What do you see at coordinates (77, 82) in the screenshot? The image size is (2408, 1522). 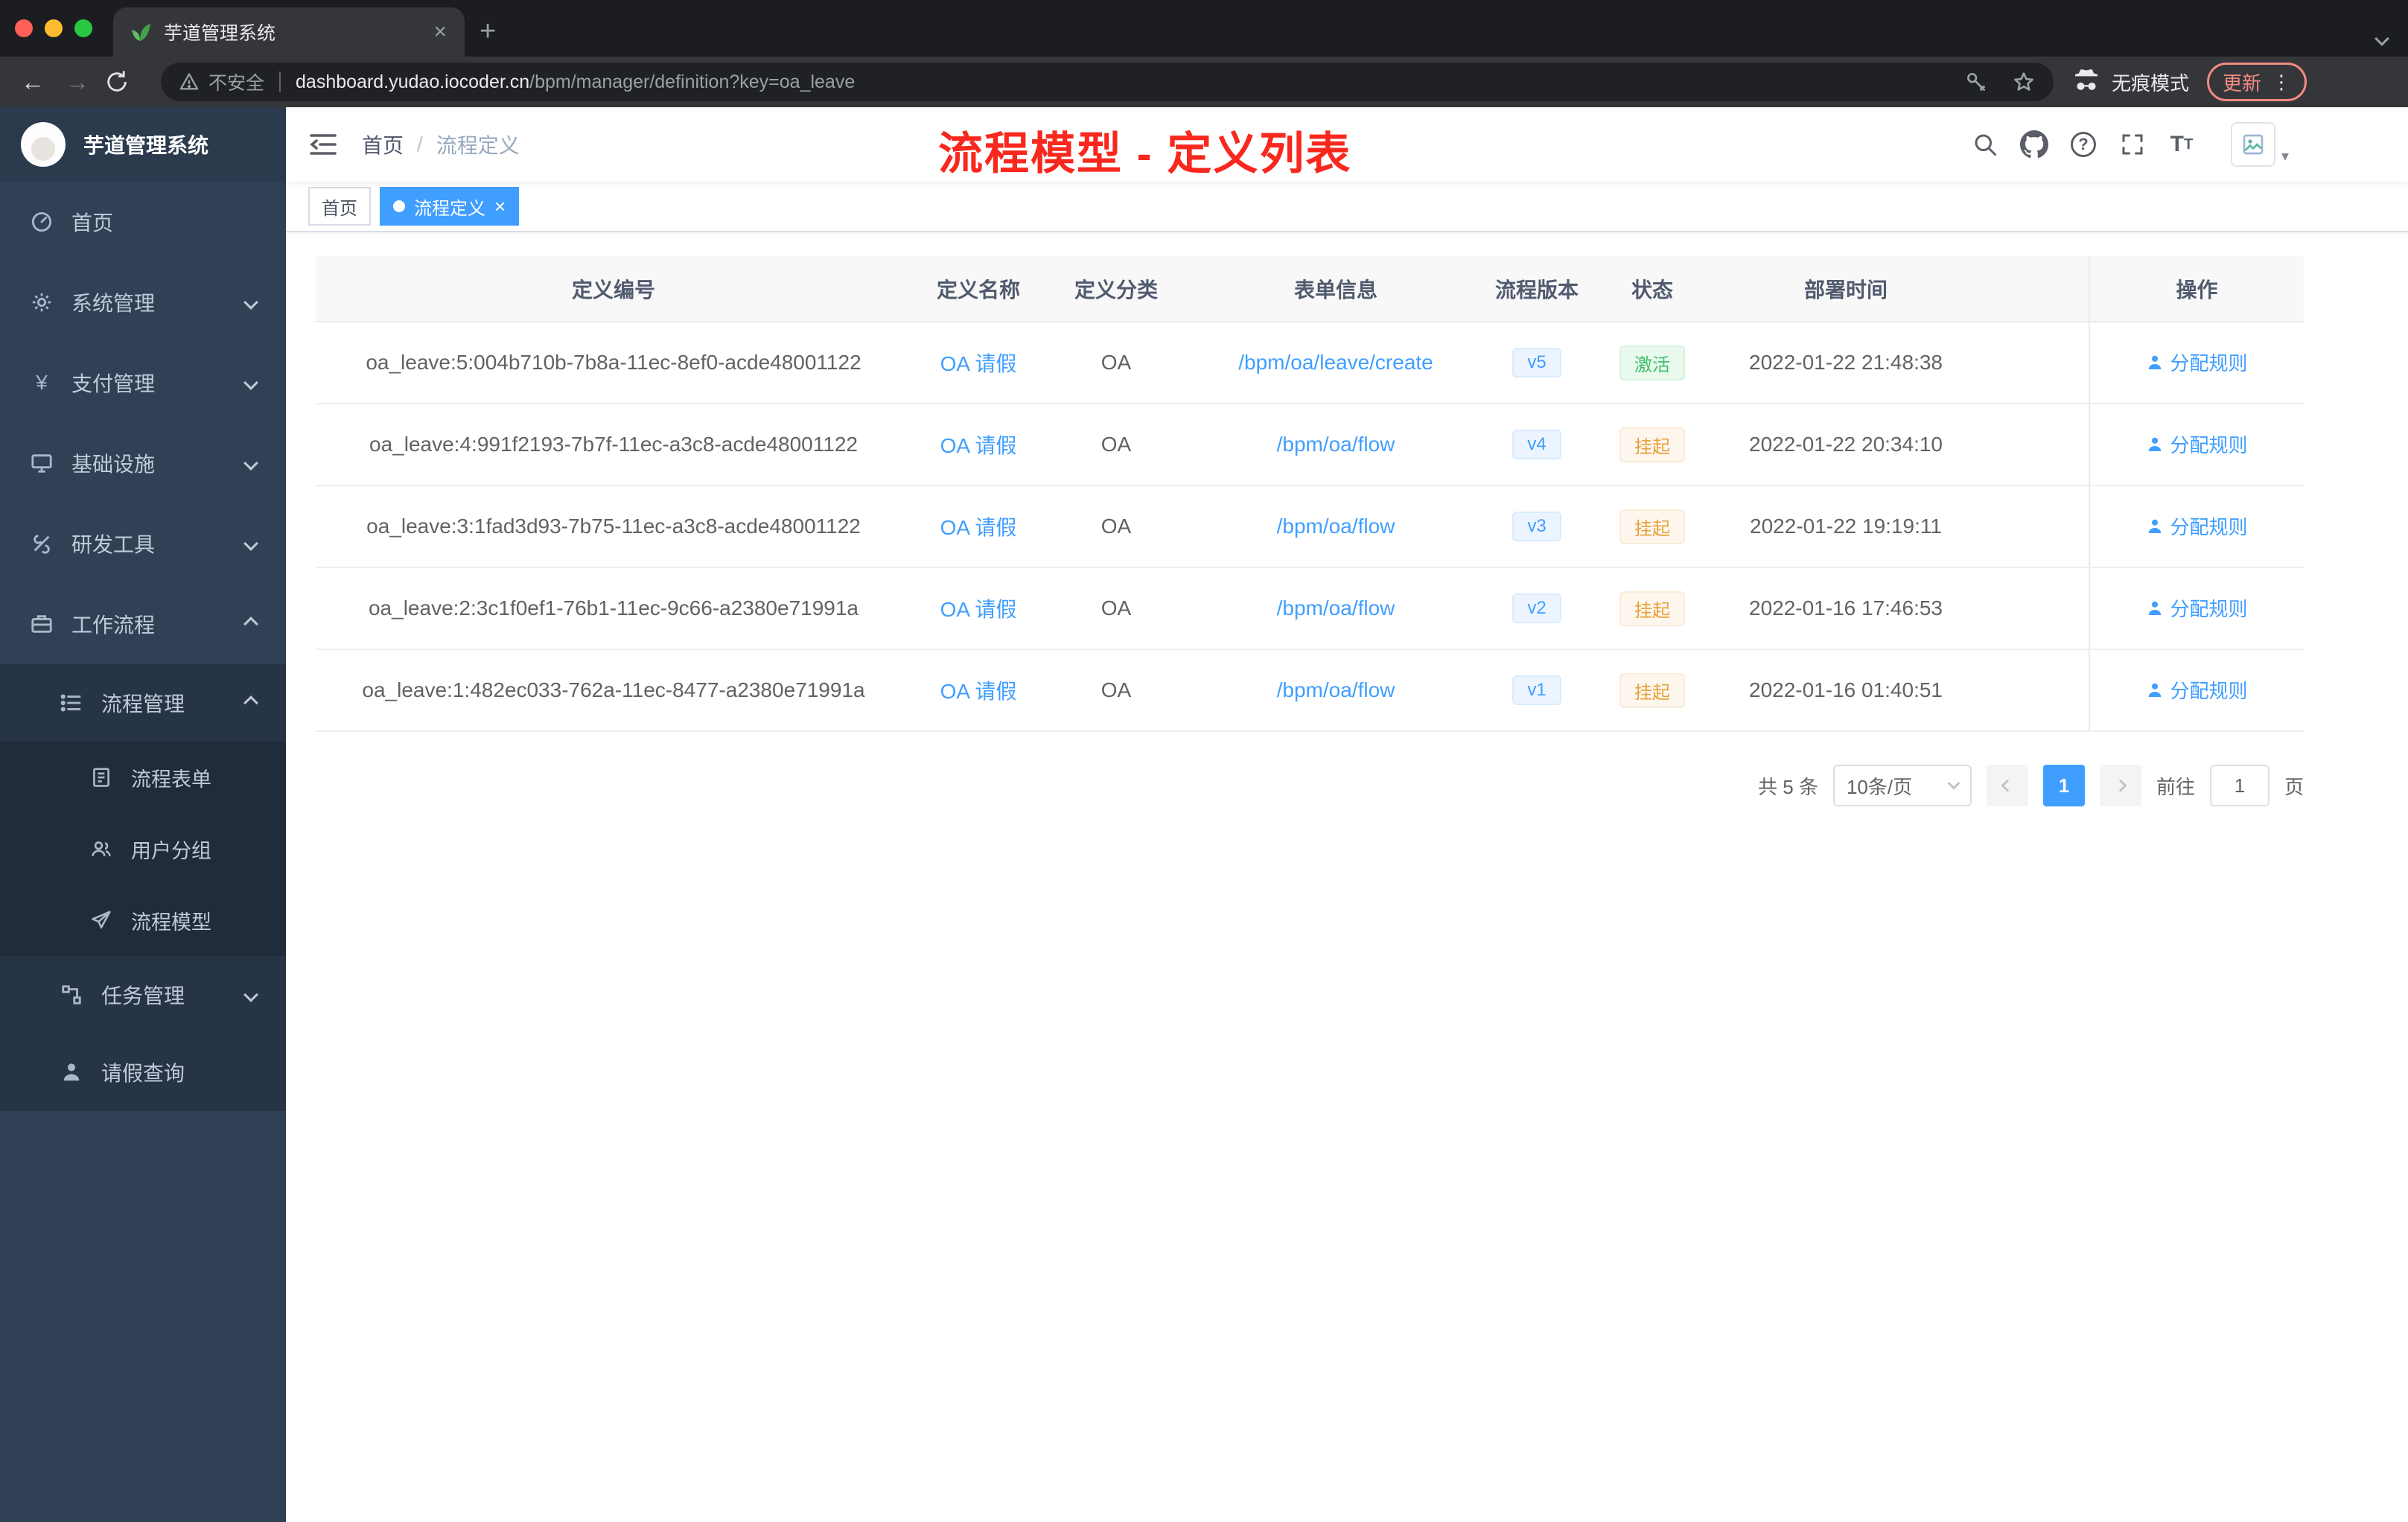 I see `forward-button: →` at bounding box center [77, 82].